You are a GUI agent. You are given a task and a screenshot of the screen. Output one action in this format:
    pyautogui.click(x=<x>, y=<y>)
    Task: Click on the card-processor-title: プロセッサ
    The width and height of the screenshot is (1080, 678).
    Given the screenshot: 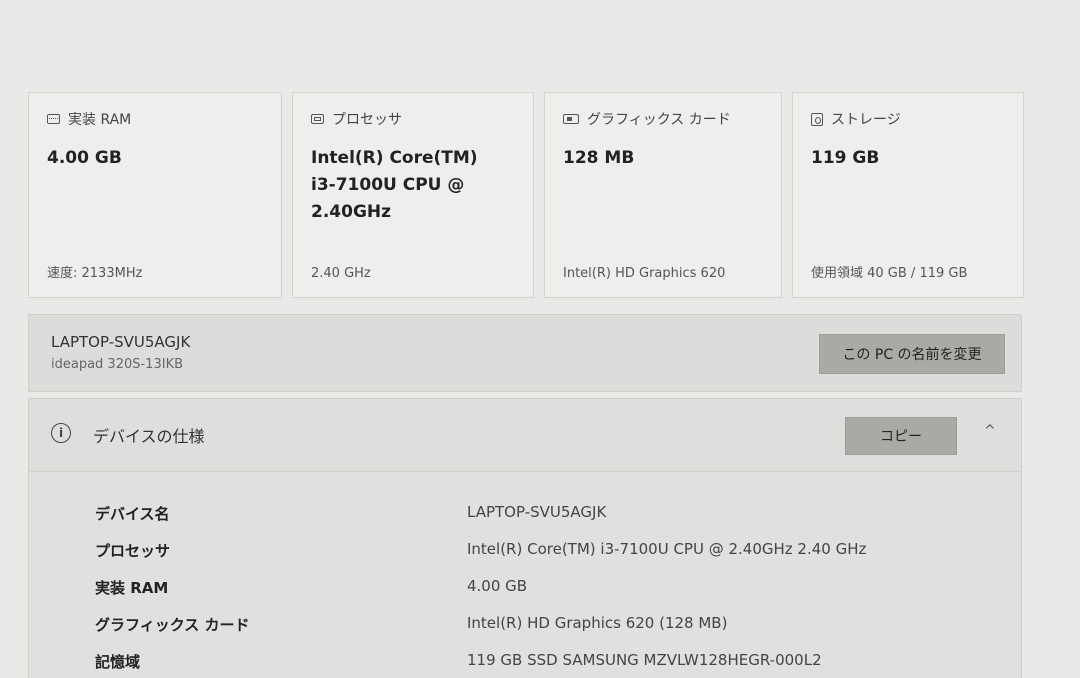 What is the action you would take?
    pyautogui.click(x=367, y=120)
    